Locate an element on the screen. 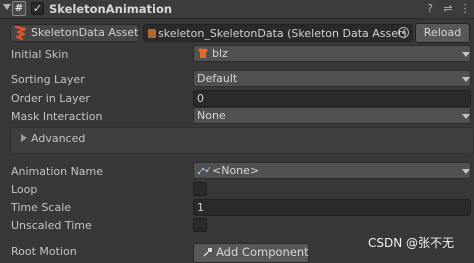  component-enabled-checkbox: ✓ is located at coordinates (37, 8).